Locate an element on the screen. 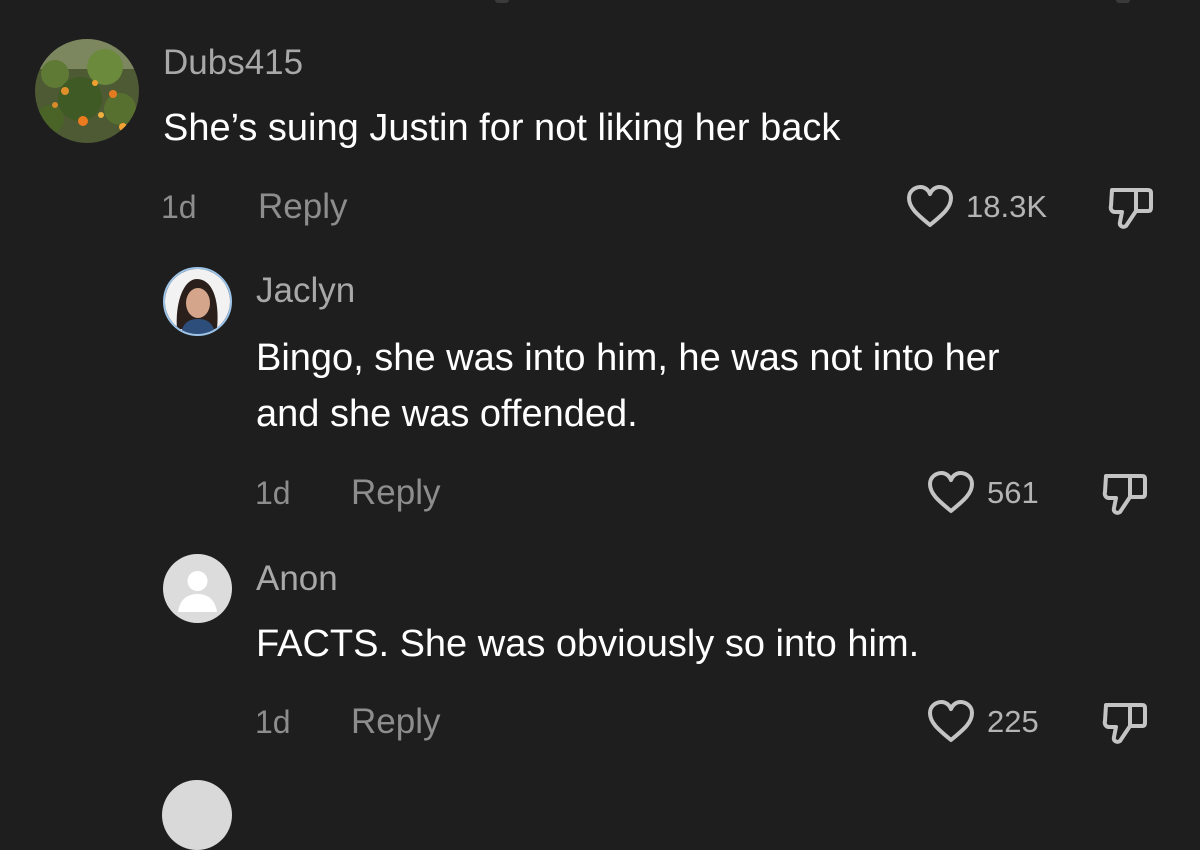 This screenshot has height=850, width=1200. avatar-person-photo is located at coordinates (197, 301).